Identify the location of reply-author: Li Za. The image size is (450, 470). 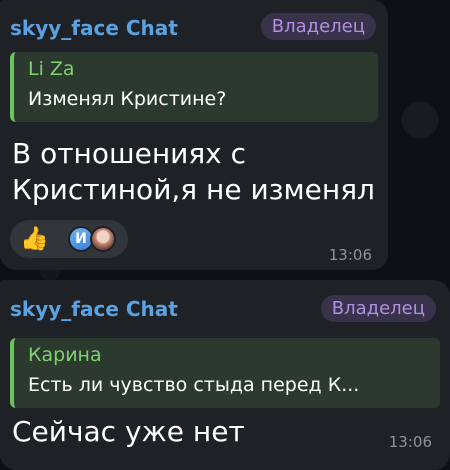
(51, 69).